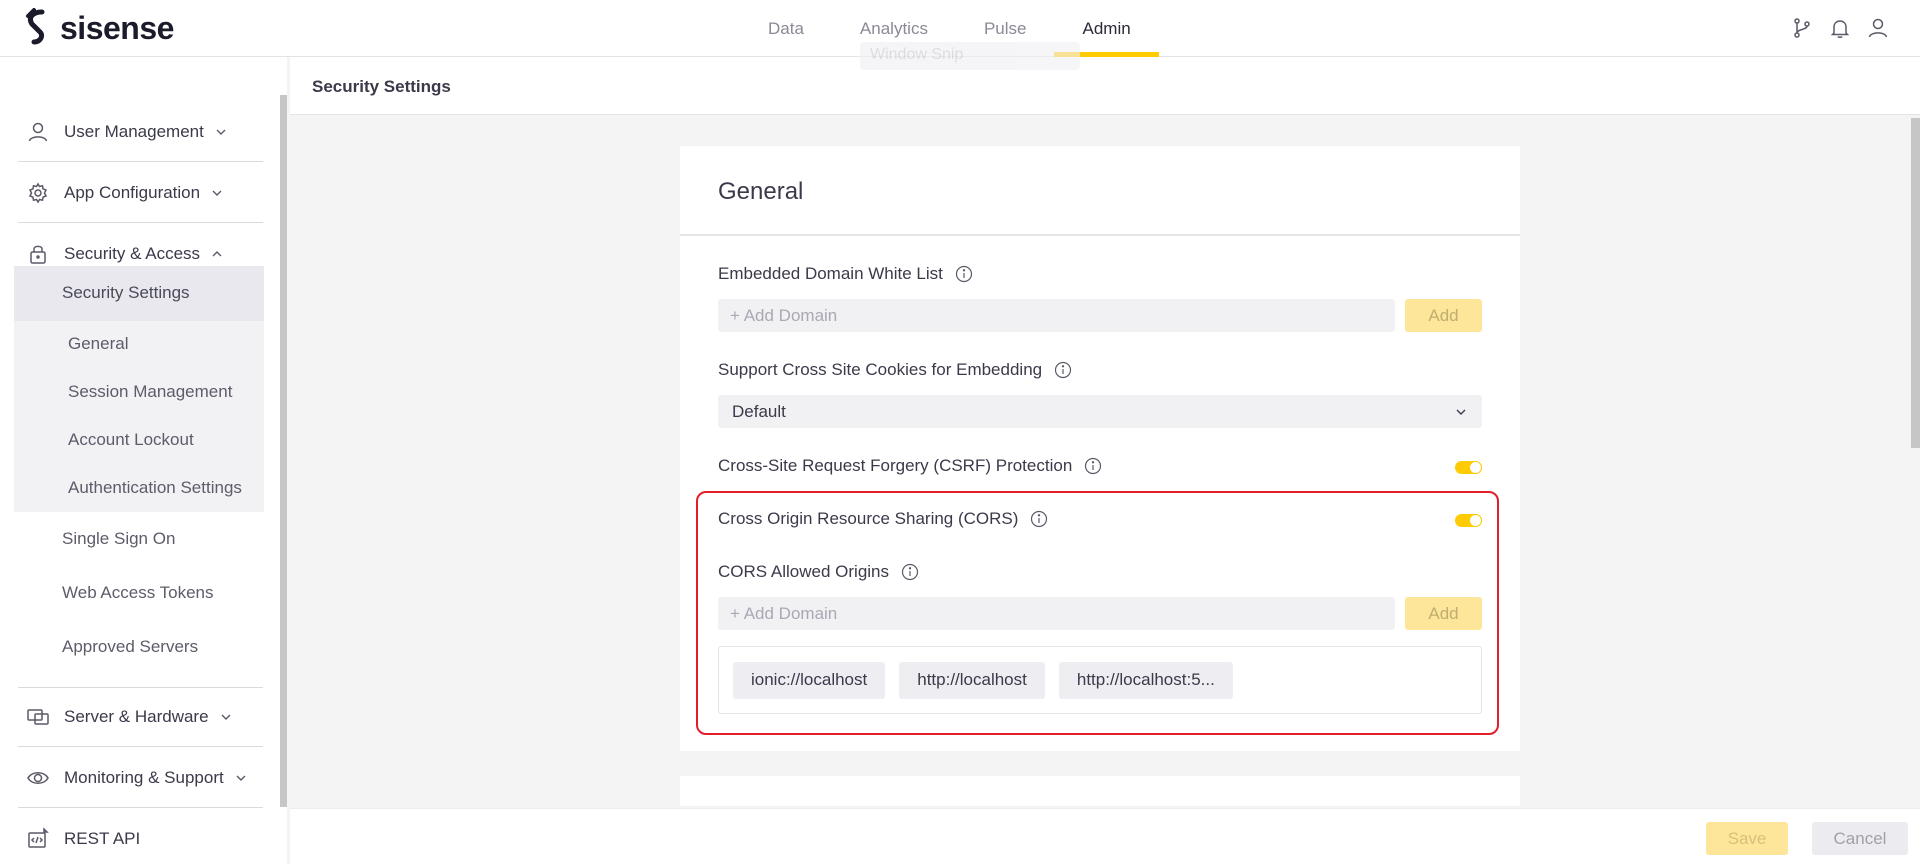  Describe the element at coordinates (155, 488) in the screenshot. I see `sidebar-item-authentication-settings: Authentication Settings` at that location.